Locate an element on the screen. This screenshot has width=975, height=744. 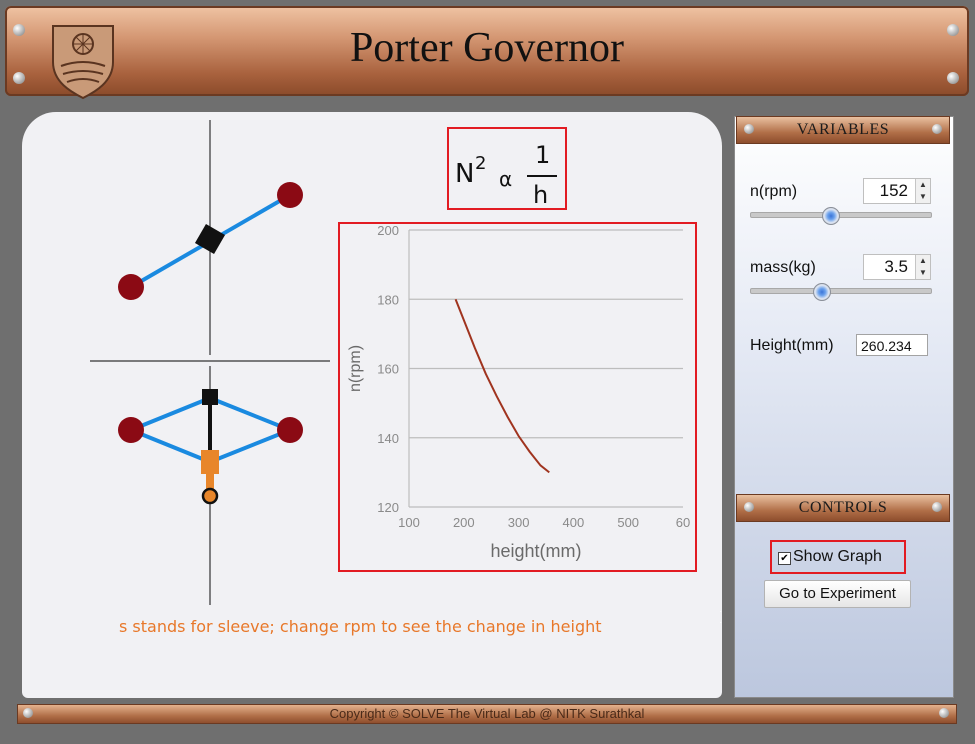
rpm-spin-buttons: ▲ ▼ is located at coordinates (922, 191).